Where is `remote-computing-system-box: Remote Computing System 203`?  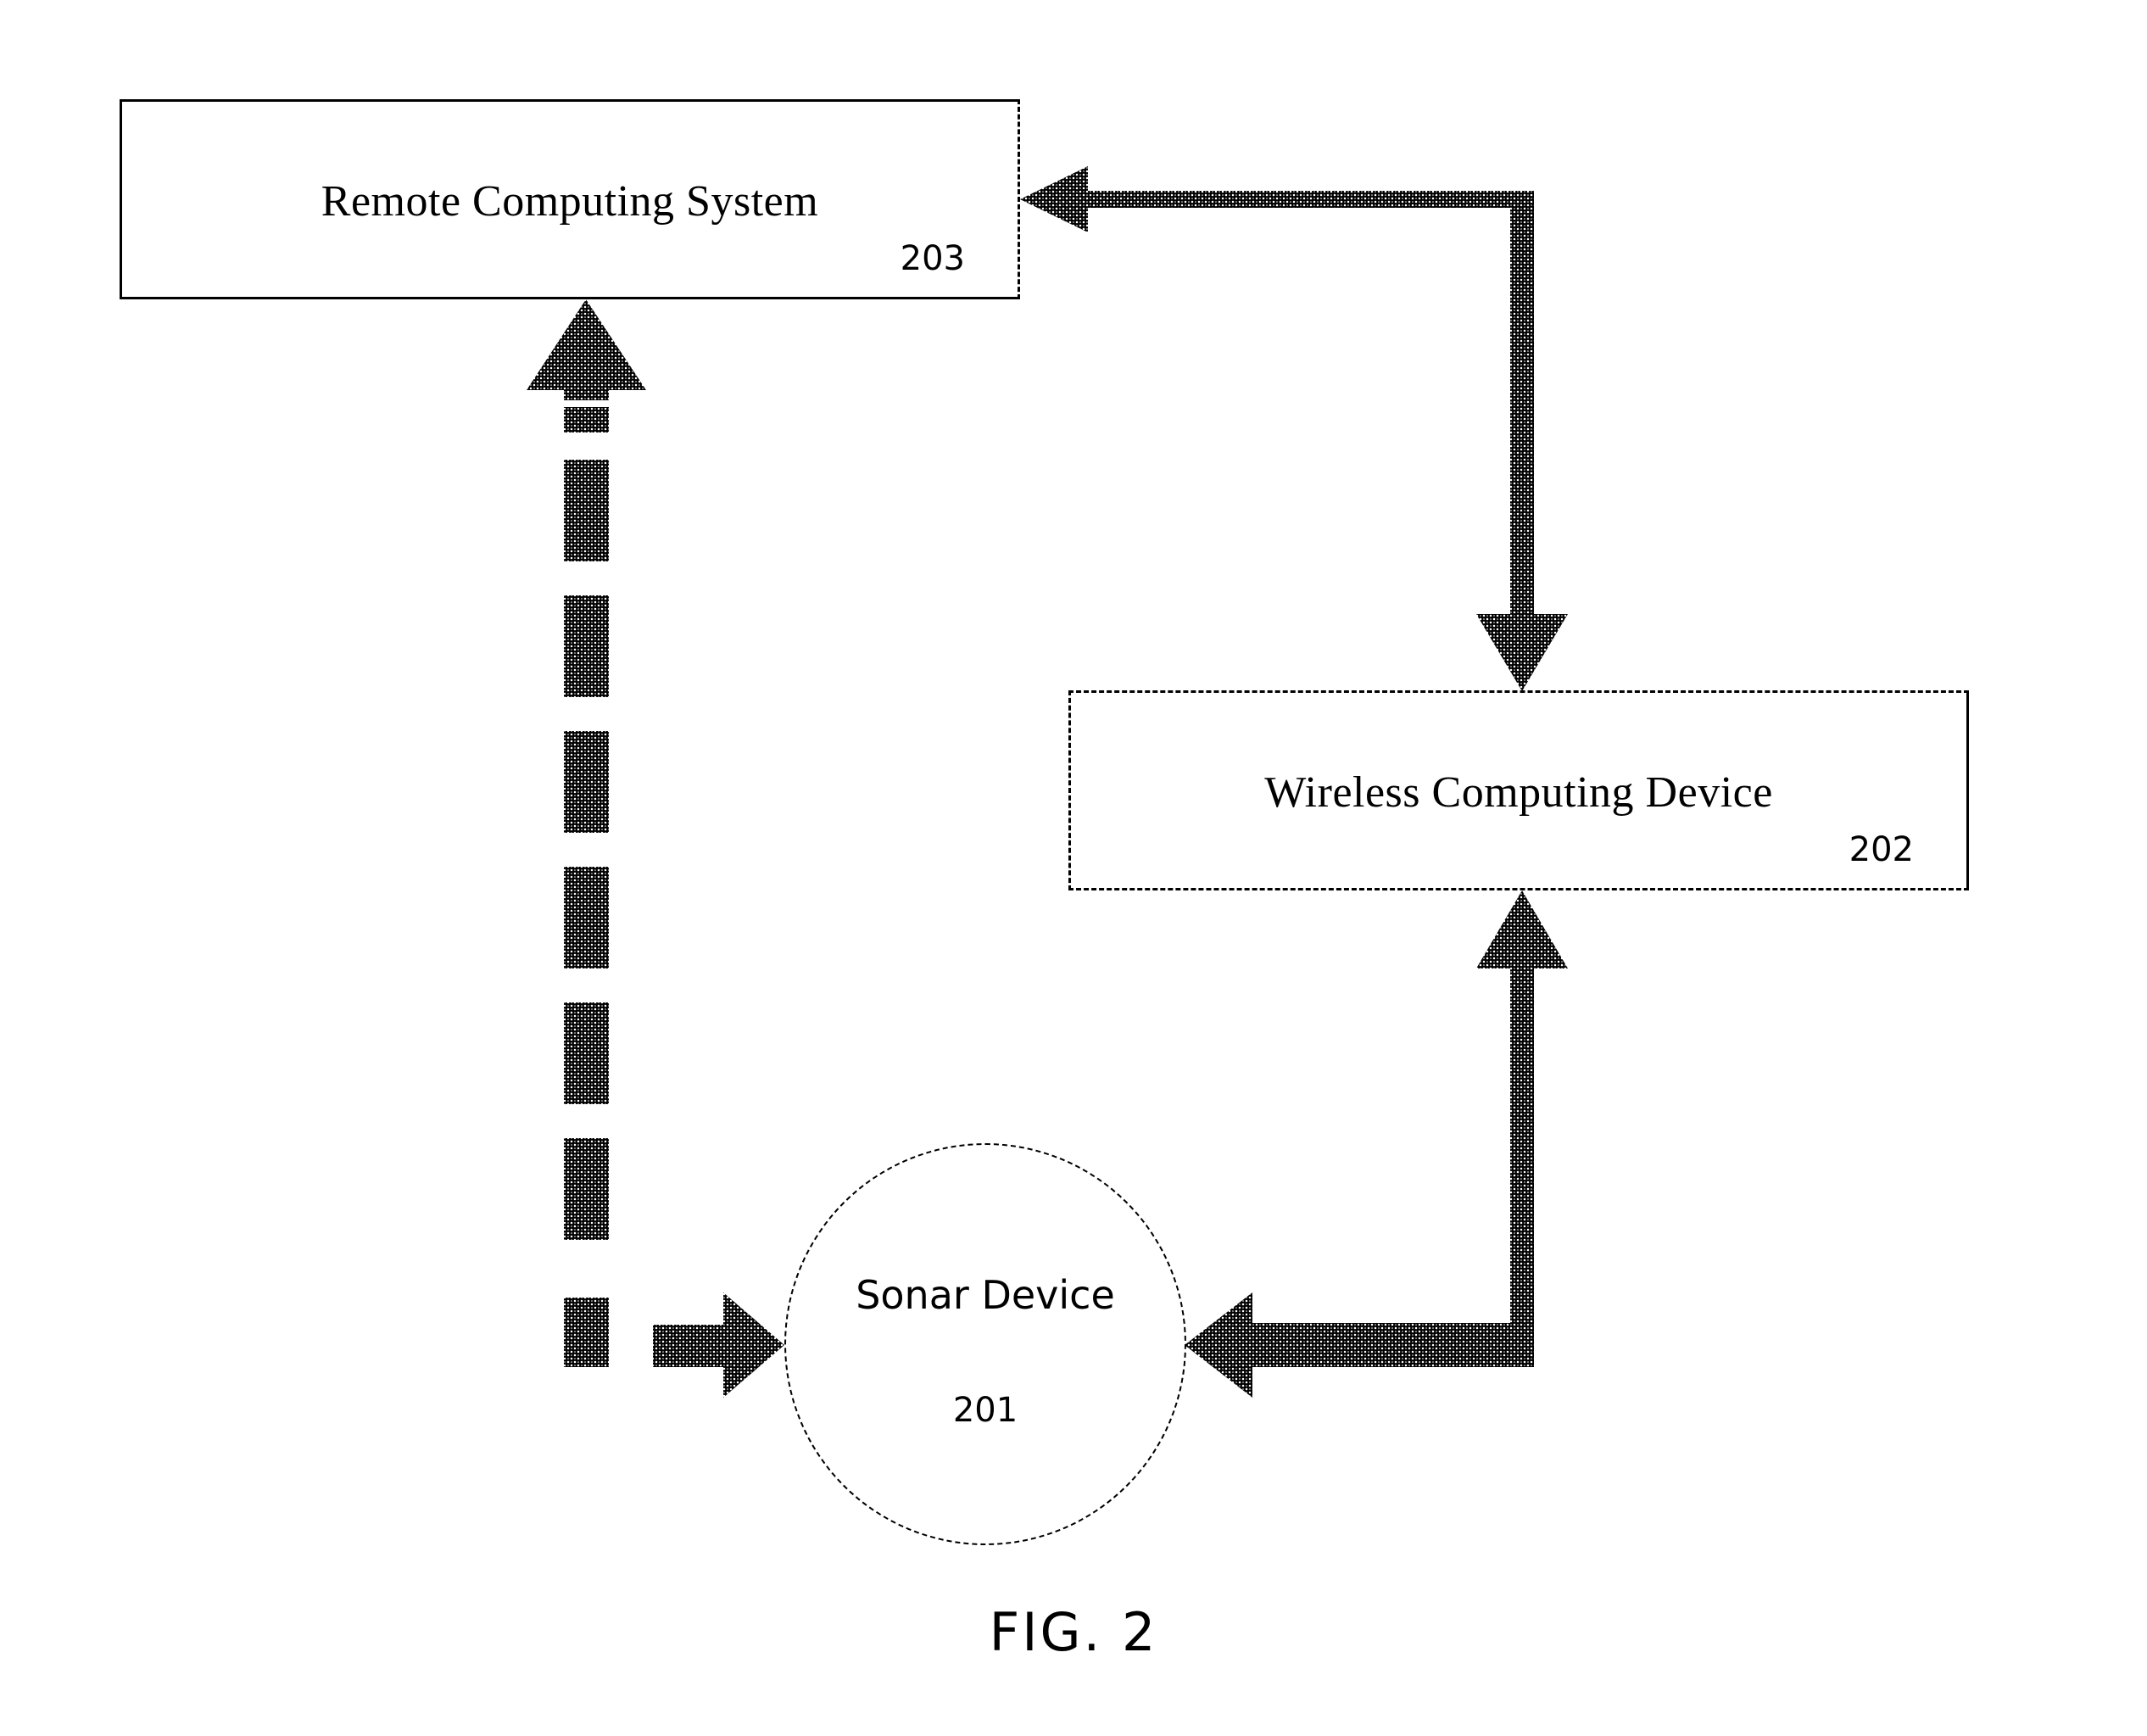
remote-computing-system-box: Remote Computing System 203 is located at coordinates (570, 199).